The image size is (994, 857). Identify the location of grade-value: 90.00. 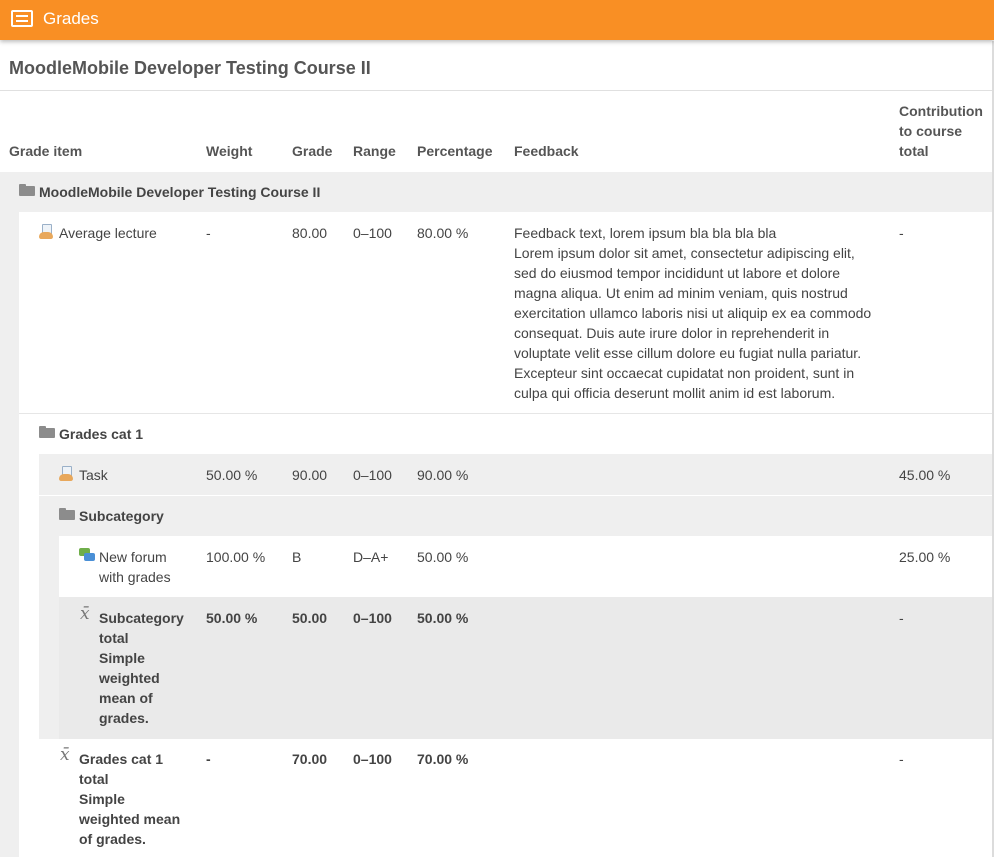
(310, 475).